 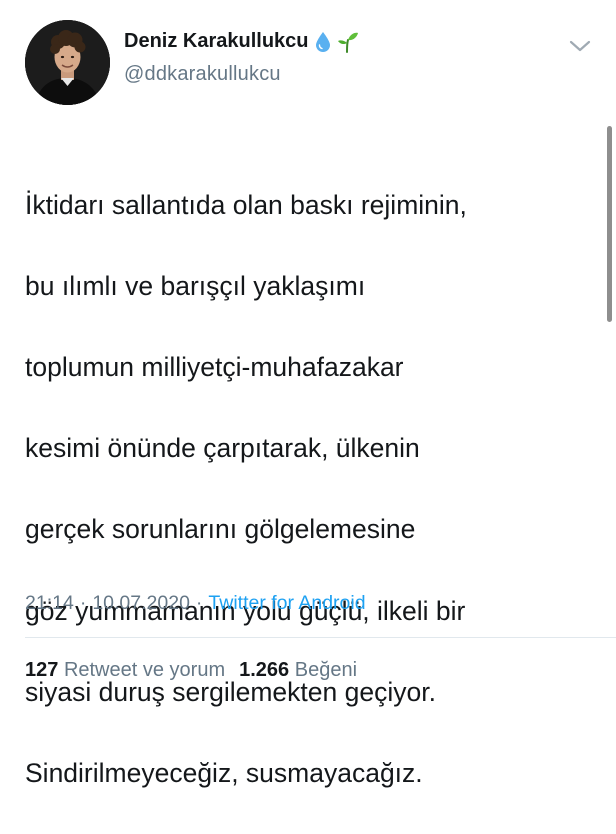 I want to click on retweets-stat: 127 Retweet ve yorum, so click(x=125, y=670).